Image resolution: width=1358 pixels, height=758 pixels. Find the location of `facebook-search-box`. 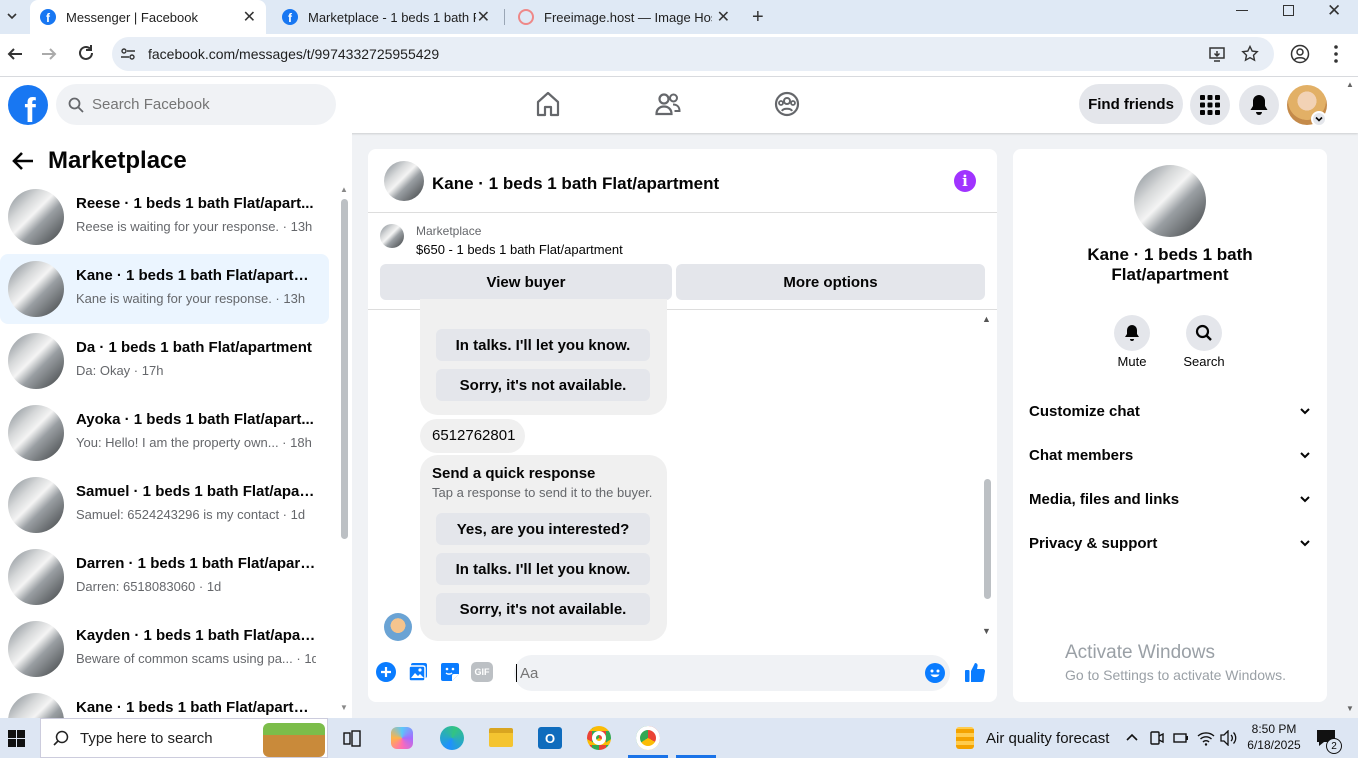

facebook-search-box is located at coordinates (196, 104).